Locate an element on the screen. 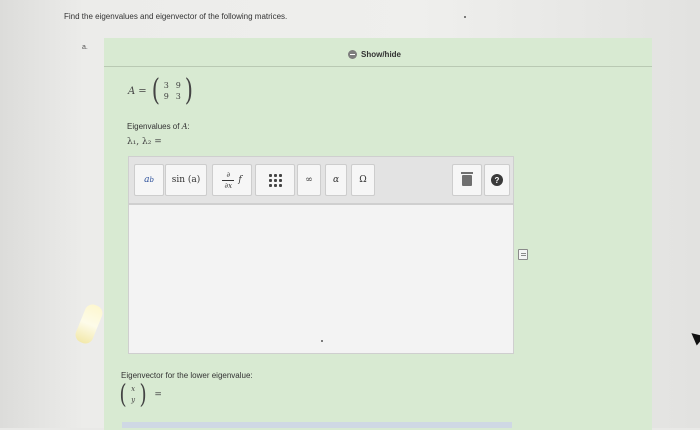 The width and height of the screenshot is (700, 430). vector-x: x is located at coordinates (133, 389).